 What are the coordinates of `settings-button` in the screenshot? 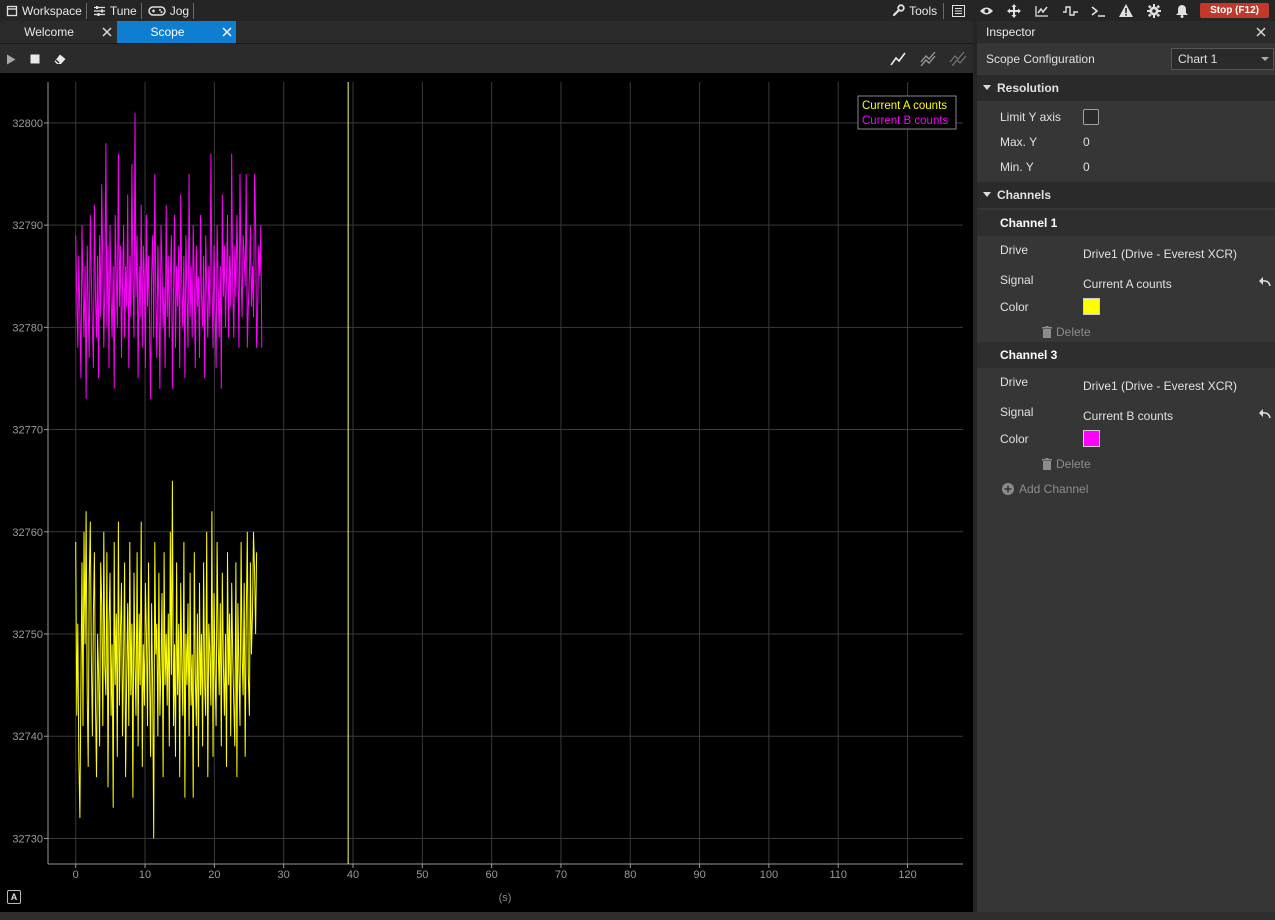 It's located at (1154, 10).